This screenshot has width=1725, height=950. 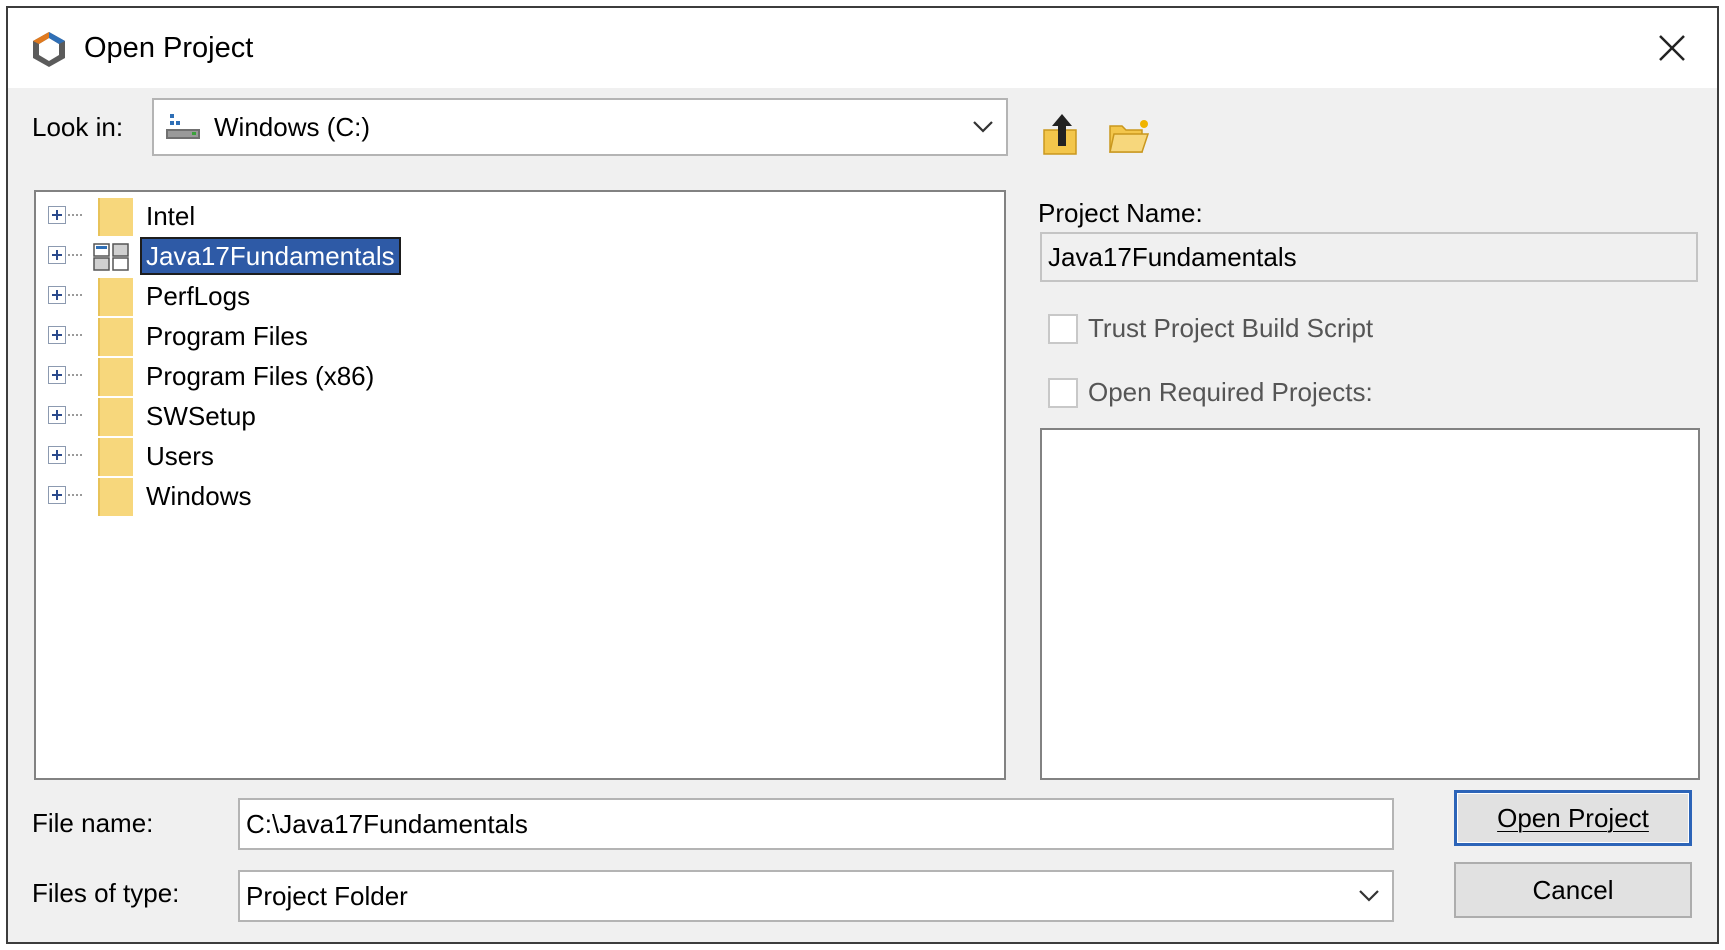 What do you see at coordinates (862, 48) in the screenshot?
I see `title-bar: Open Project` at bounding box center [862, 48].